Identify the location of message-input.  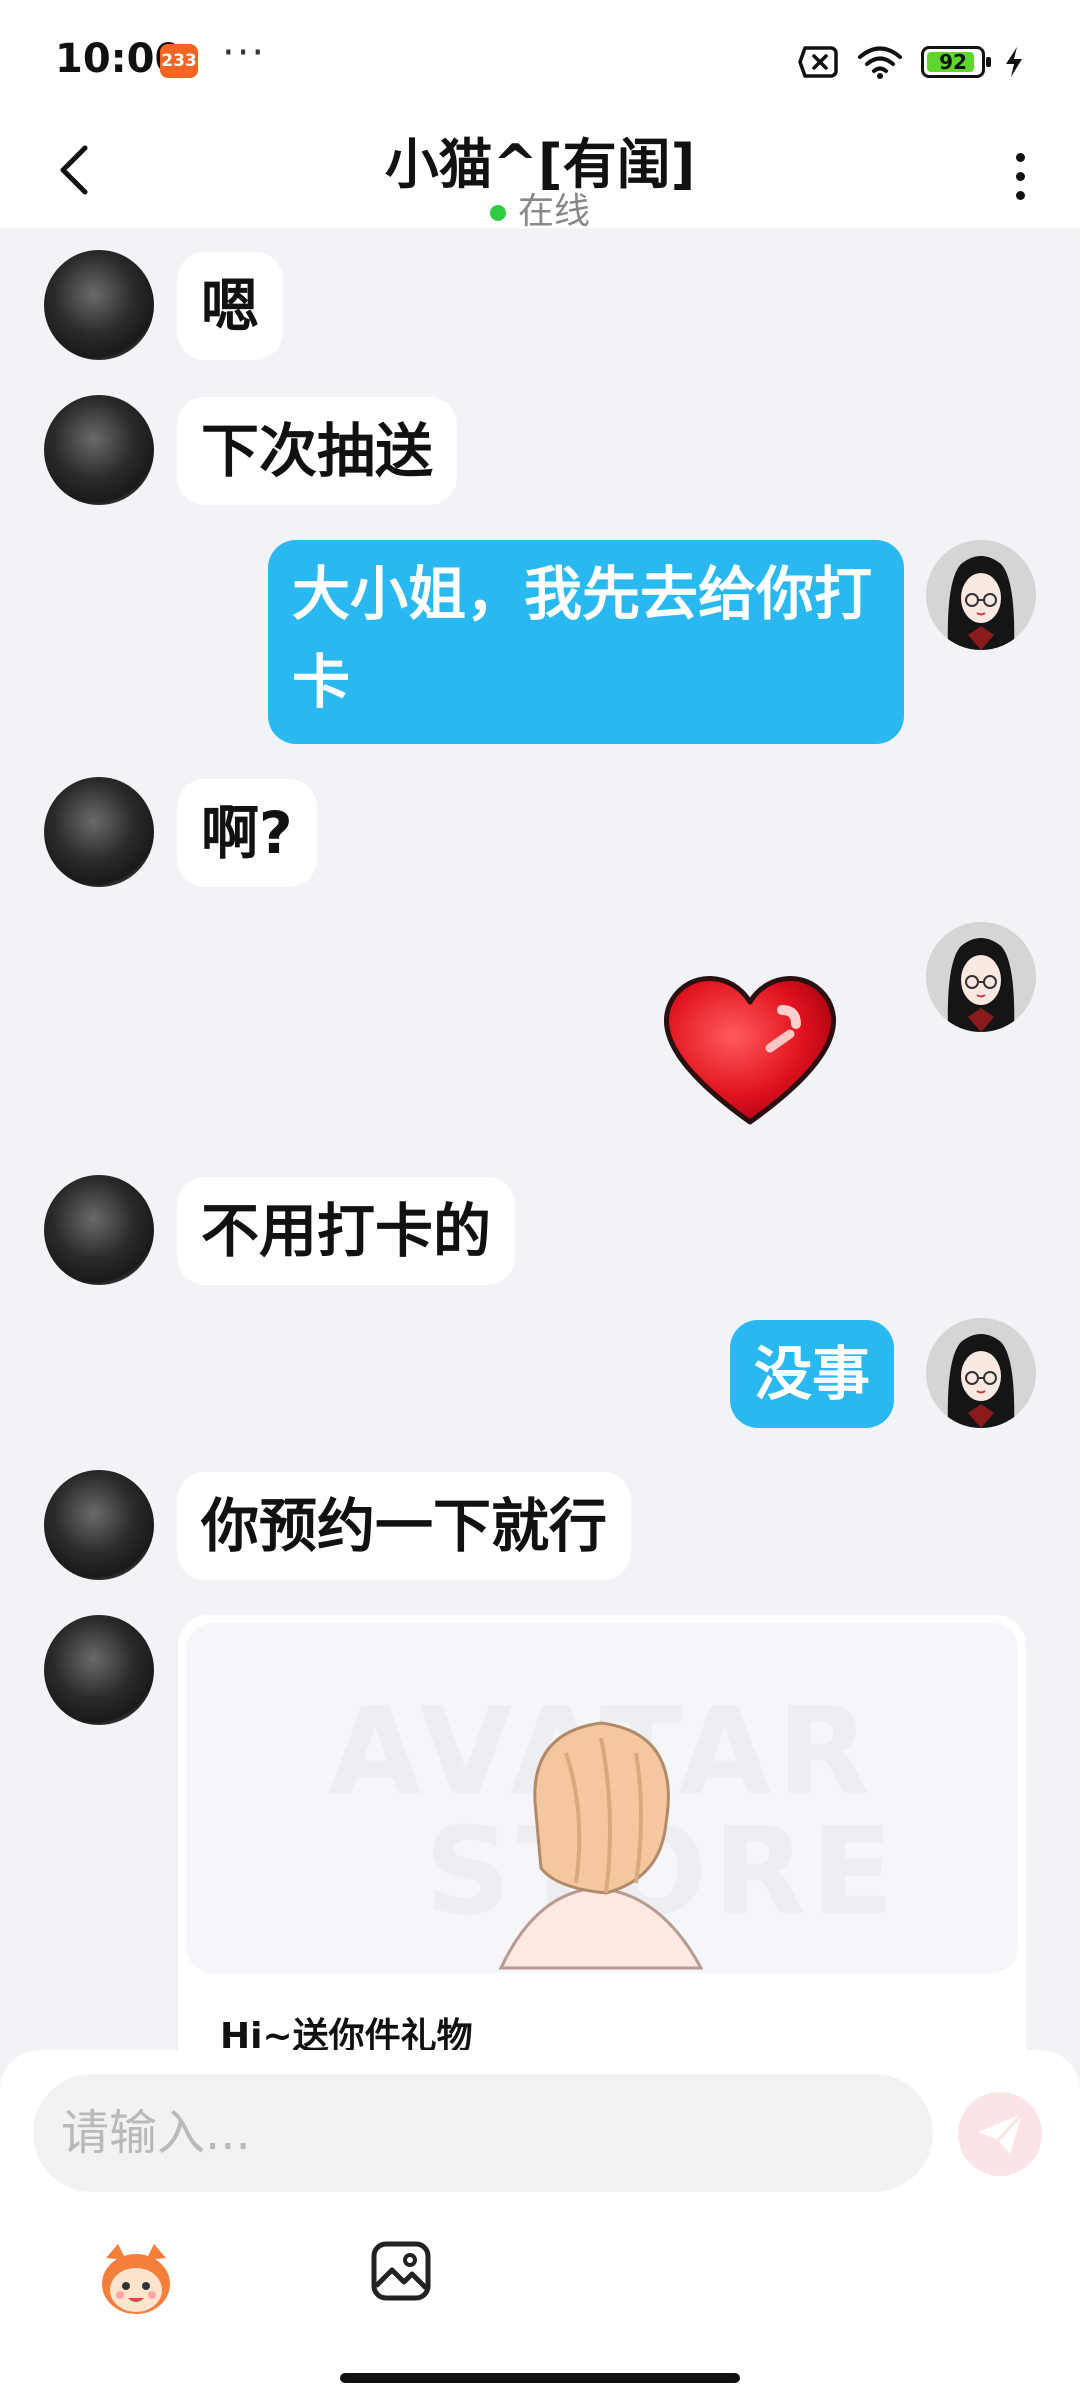
(483, 2133).